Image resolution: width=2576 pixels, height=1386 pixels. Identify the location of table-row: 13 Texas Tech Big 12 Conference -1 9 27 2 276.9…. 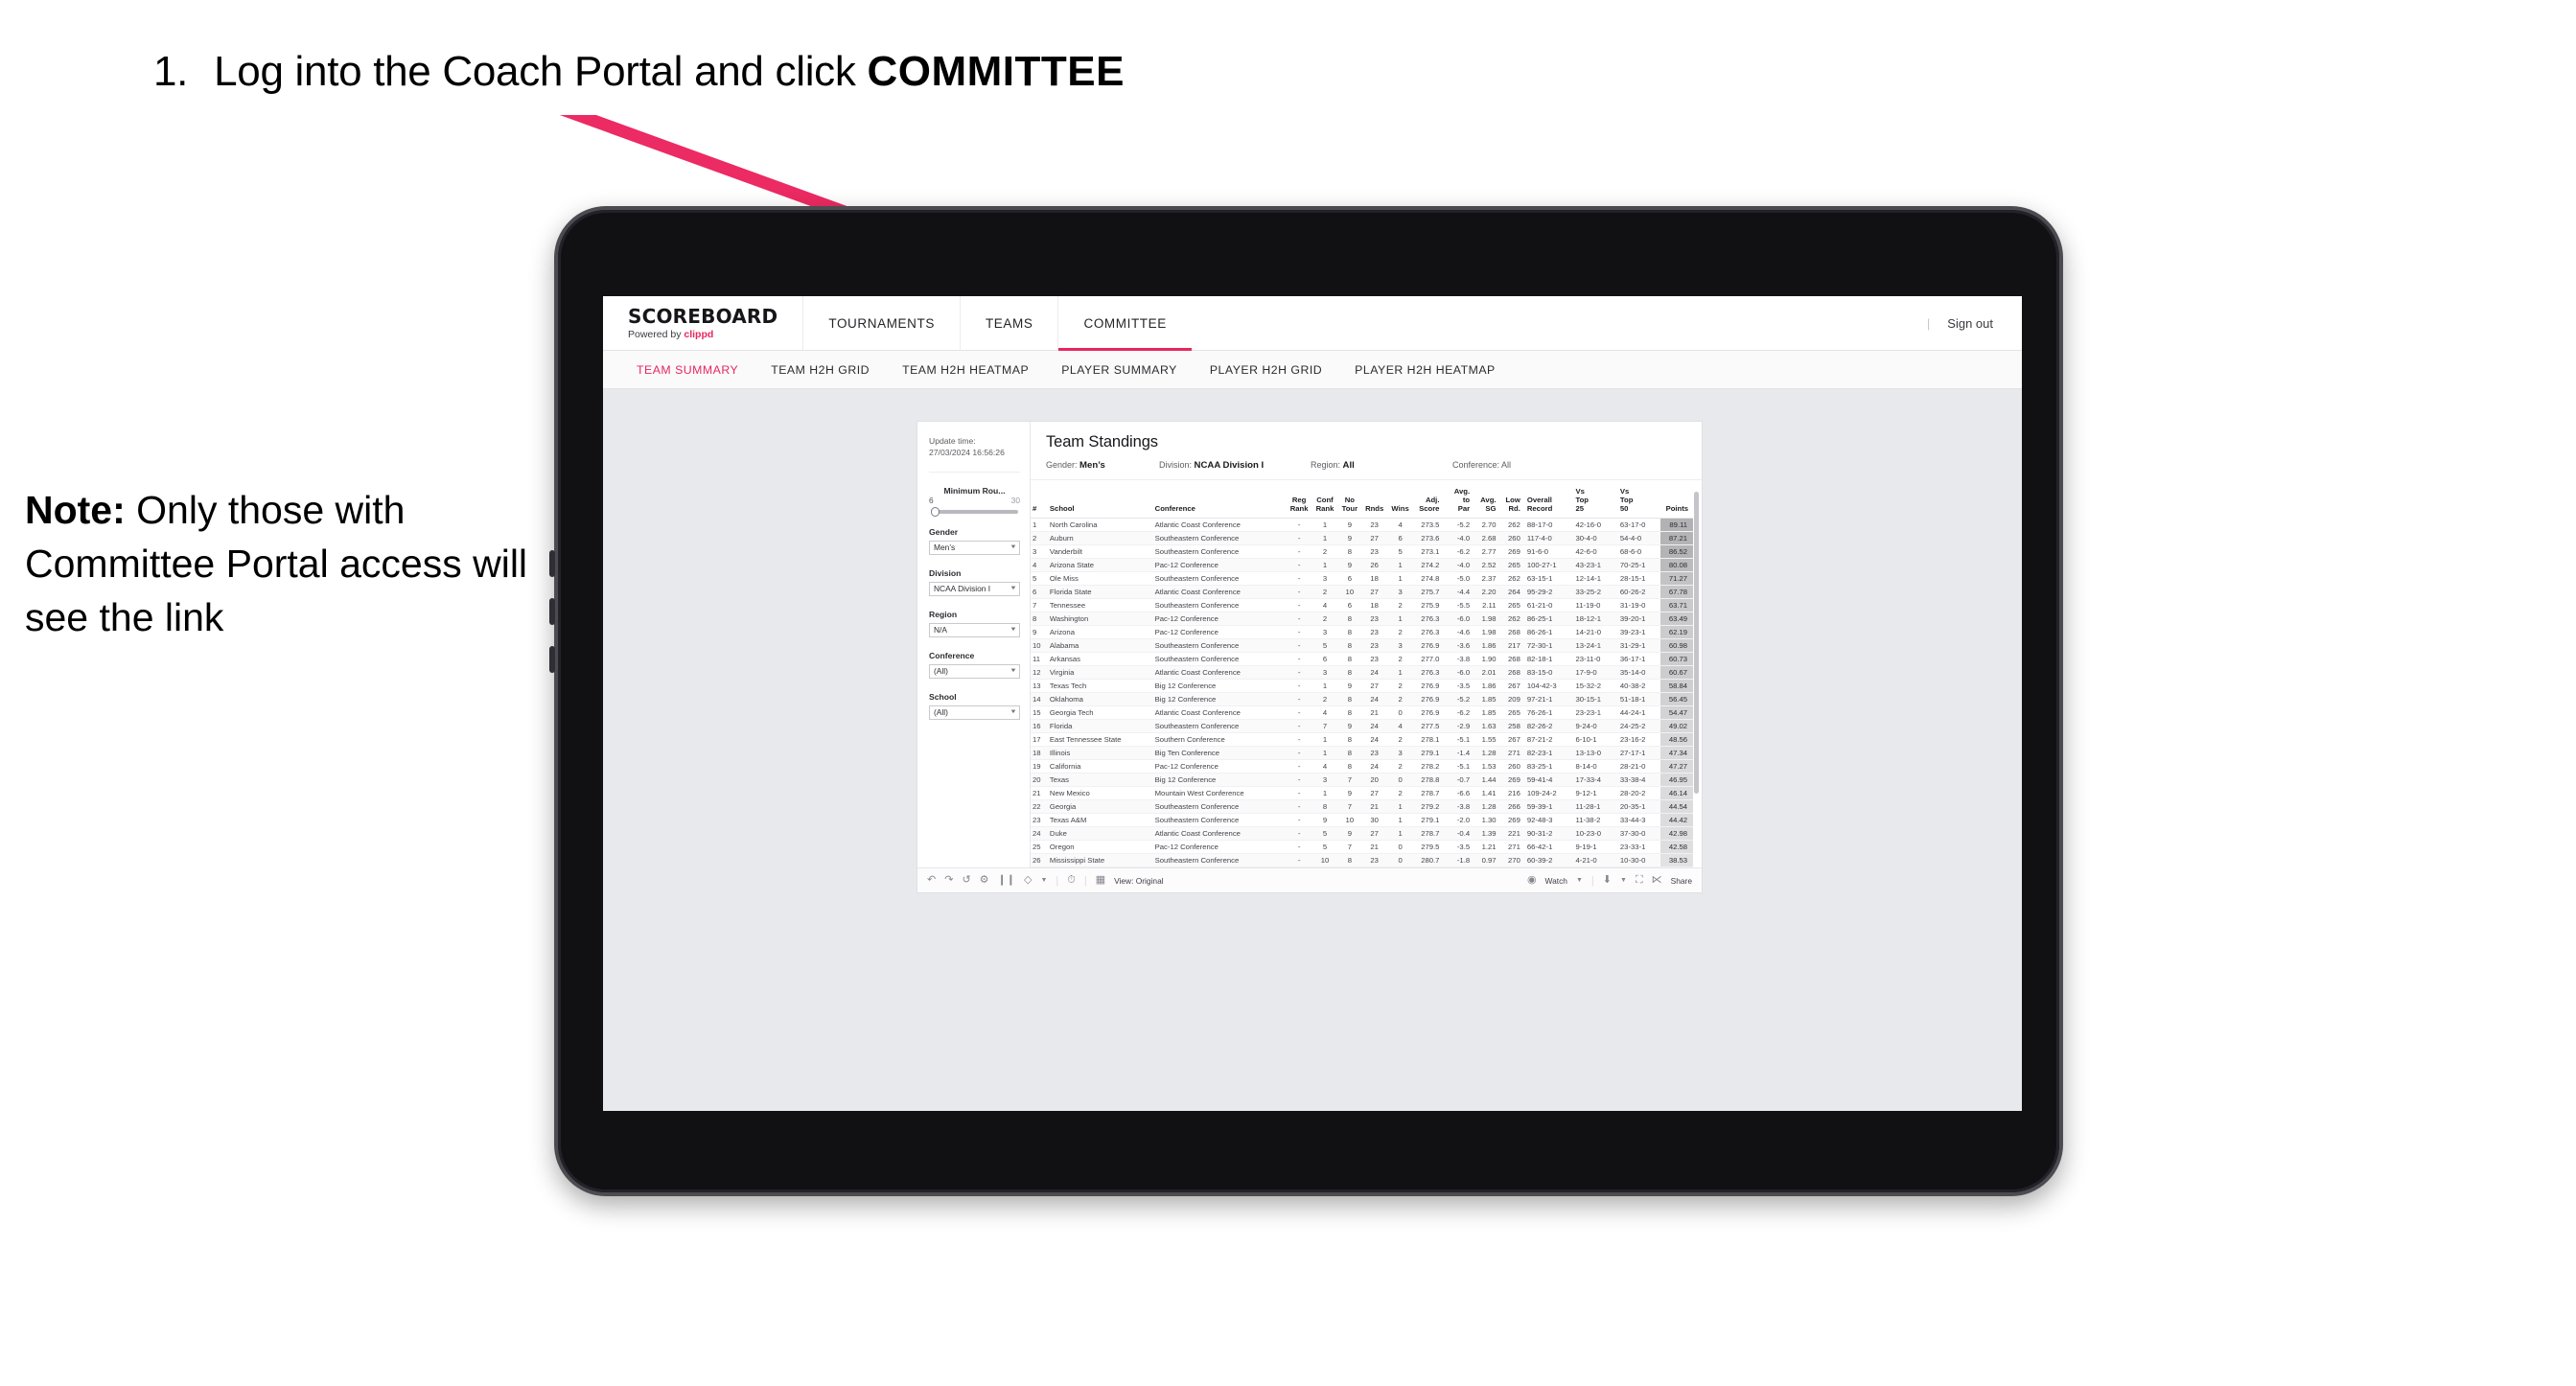
(1362, 686).